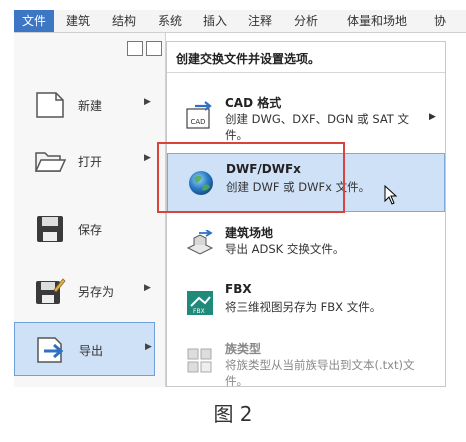 This screenshot has height=442, width=466. Describe the element at coordinates (135, 48) in the screenshot. I see `recent-documents-icon` at that location.